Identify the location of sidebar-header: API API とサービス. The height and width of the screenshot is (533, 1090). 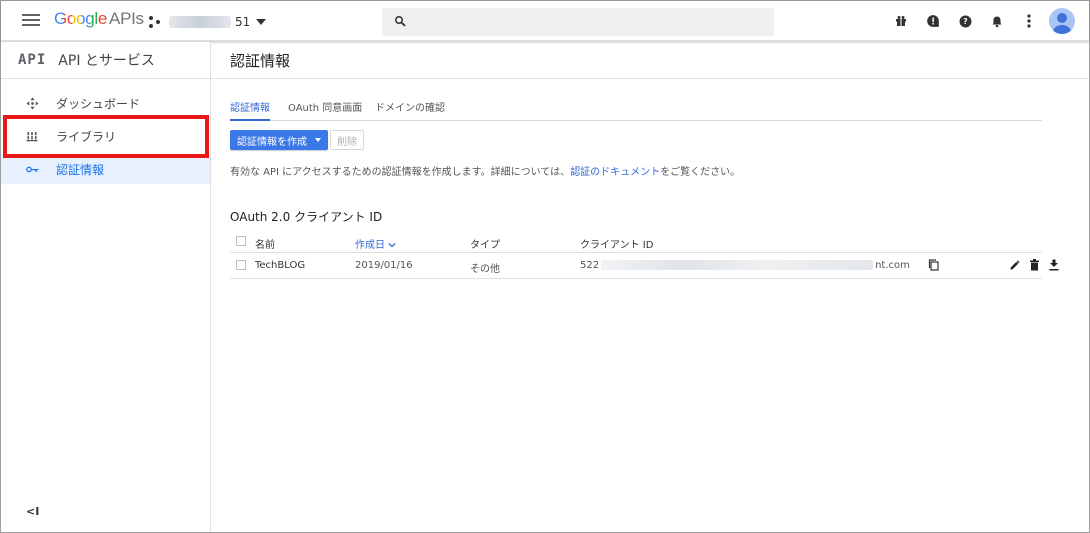
(105, 60).